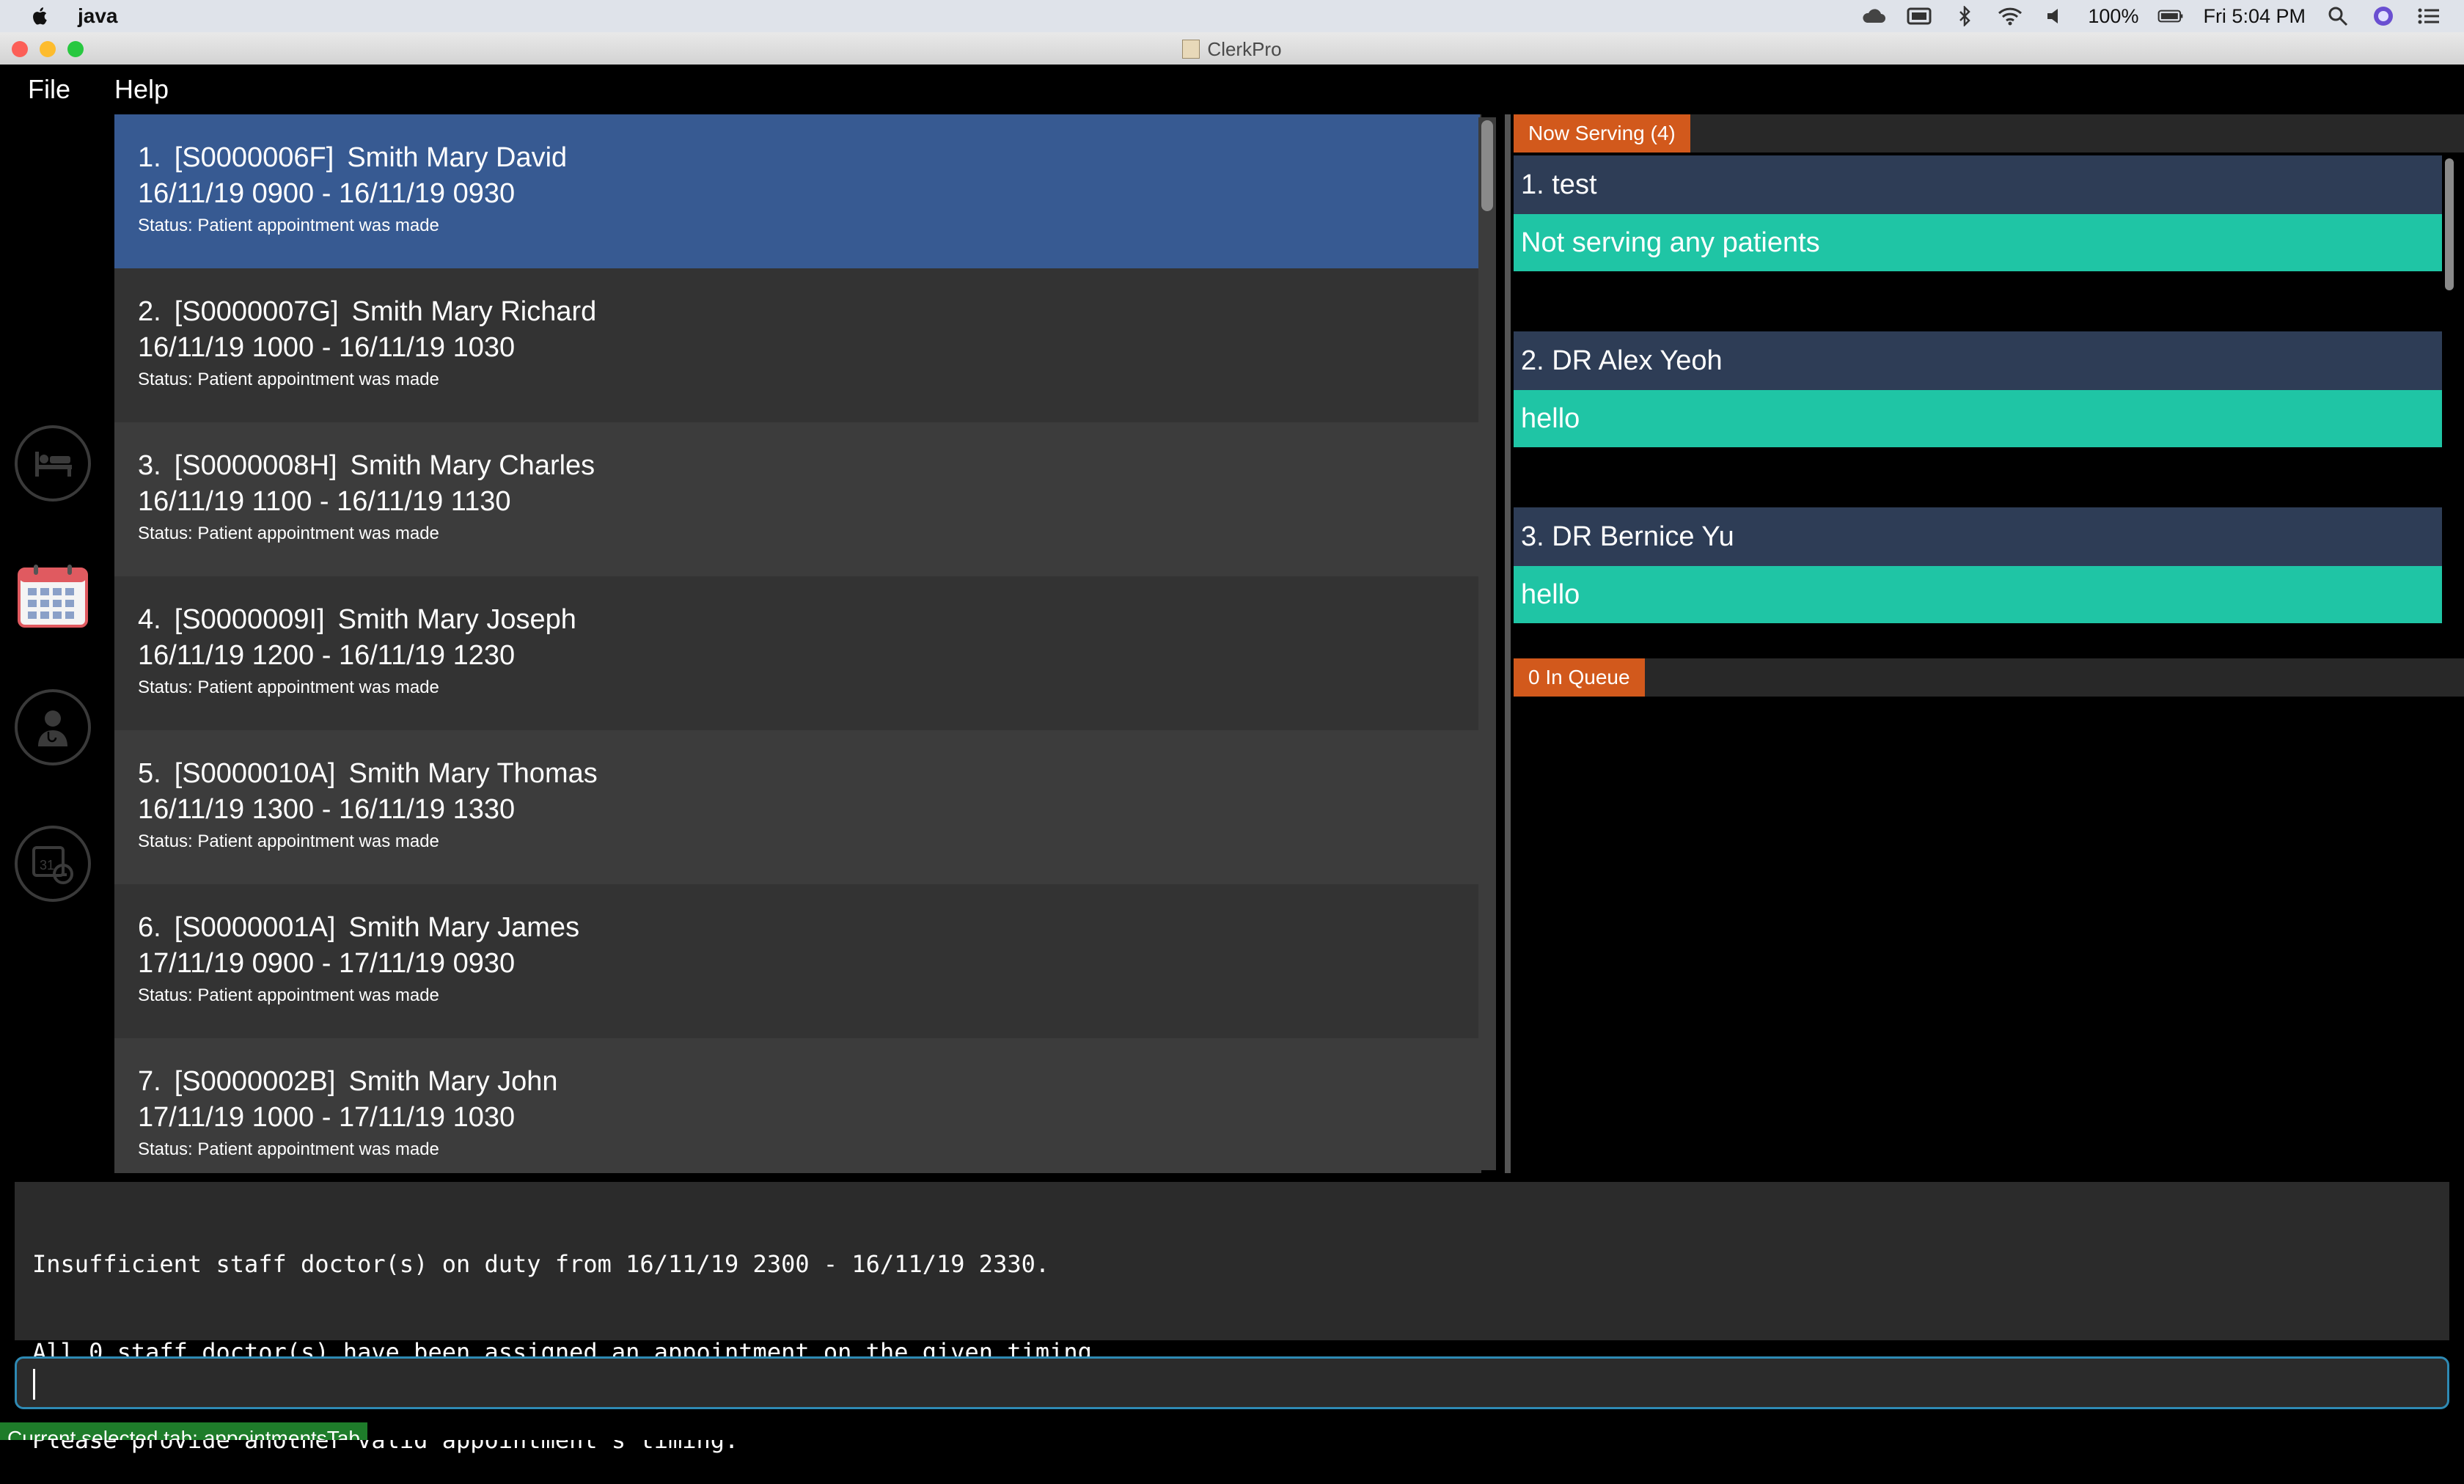 This screenshot has height=1484, width=2464. I want to click on command-box, so click(1232, 1382).